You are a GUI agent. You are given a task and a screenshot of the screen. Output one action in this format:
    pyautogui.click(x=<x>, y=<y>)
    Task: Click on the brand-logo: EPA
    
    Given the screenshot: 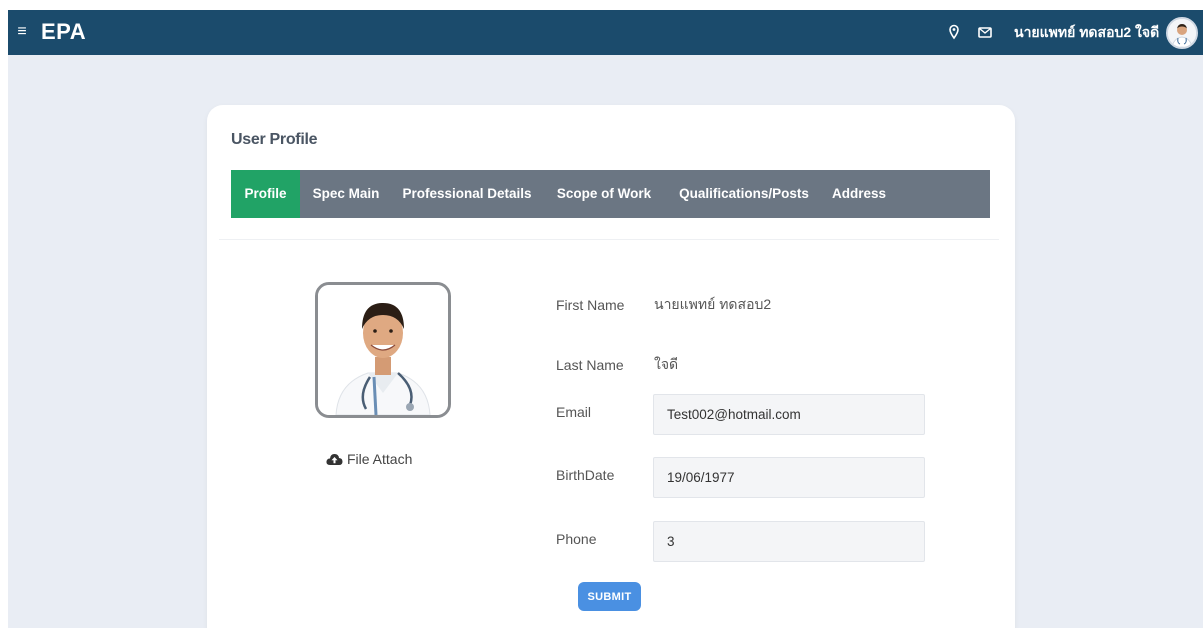 What is the action you would take?
    pyautogui.click(x=63, y=32)
    